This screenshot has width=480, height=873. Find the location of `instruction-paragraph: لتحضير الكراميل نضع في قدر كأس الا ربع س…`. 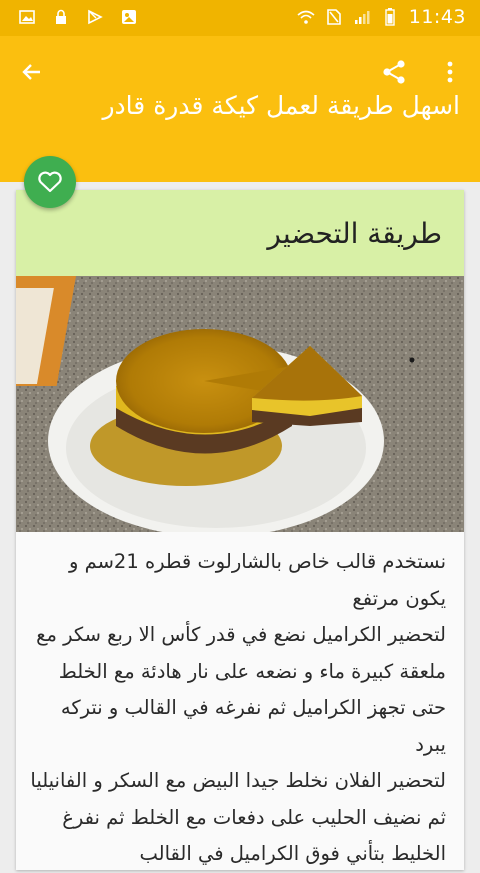

instruction-paragraph: لتحضير الكراميل نضع في قدر كأس الا ربع س… is located at coordinates (241, 689).